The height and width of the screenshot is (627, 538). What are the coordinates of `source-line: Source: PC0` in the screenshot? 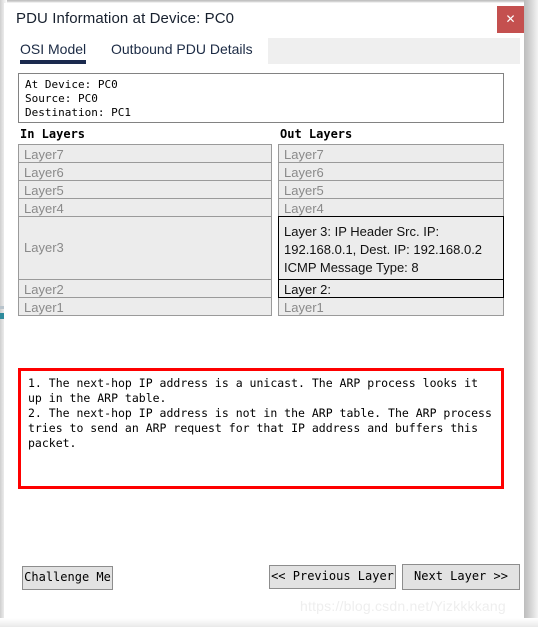 It's located at (61, 98).